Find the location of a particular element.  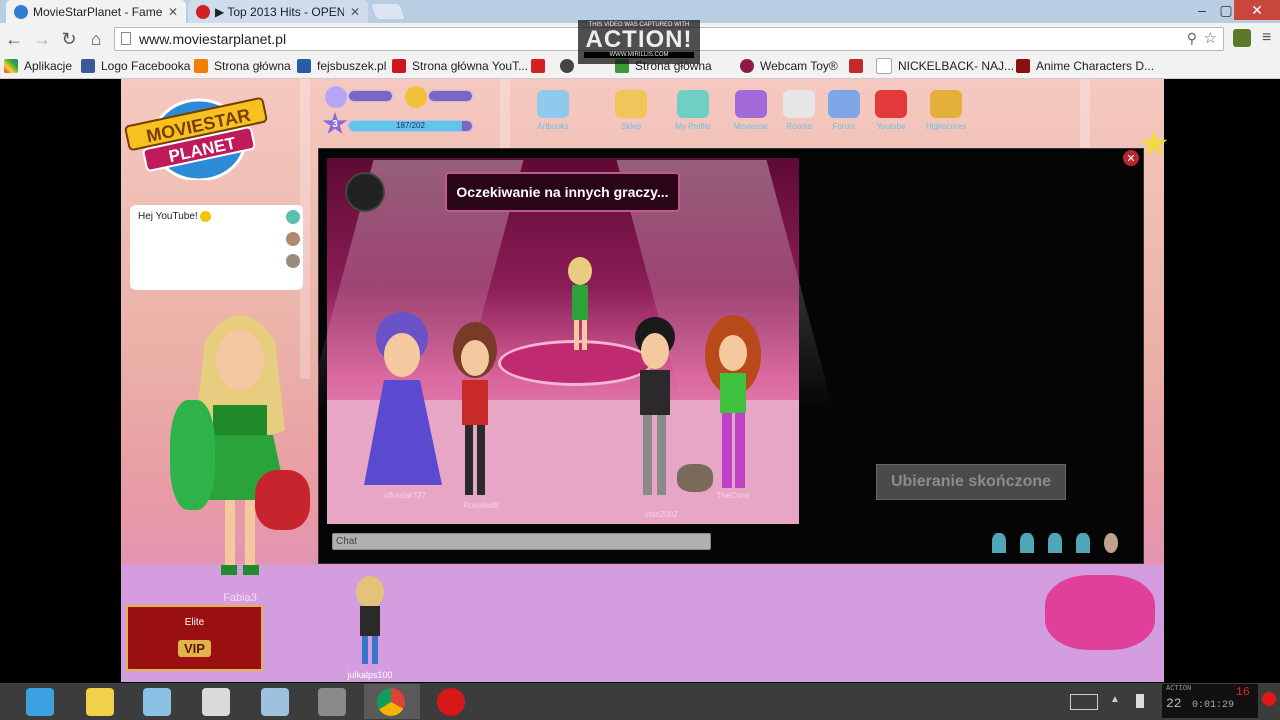

blogger-icon is located at coordinates (201, 66).